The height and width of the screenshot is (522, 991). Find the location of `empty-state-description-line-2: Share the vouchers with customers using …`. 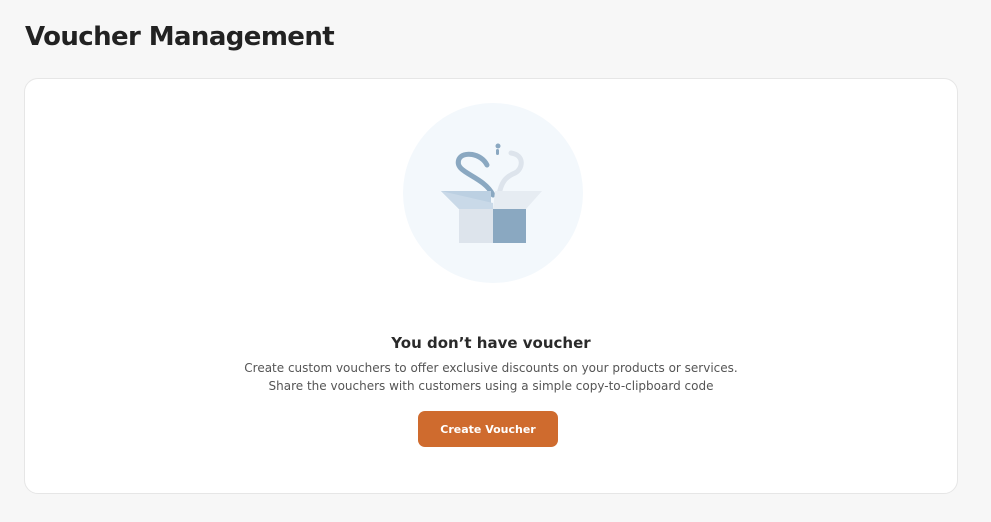

empty-state-description-line-2: Share the vouchers with customers using … is located at coordinates (491, 386).